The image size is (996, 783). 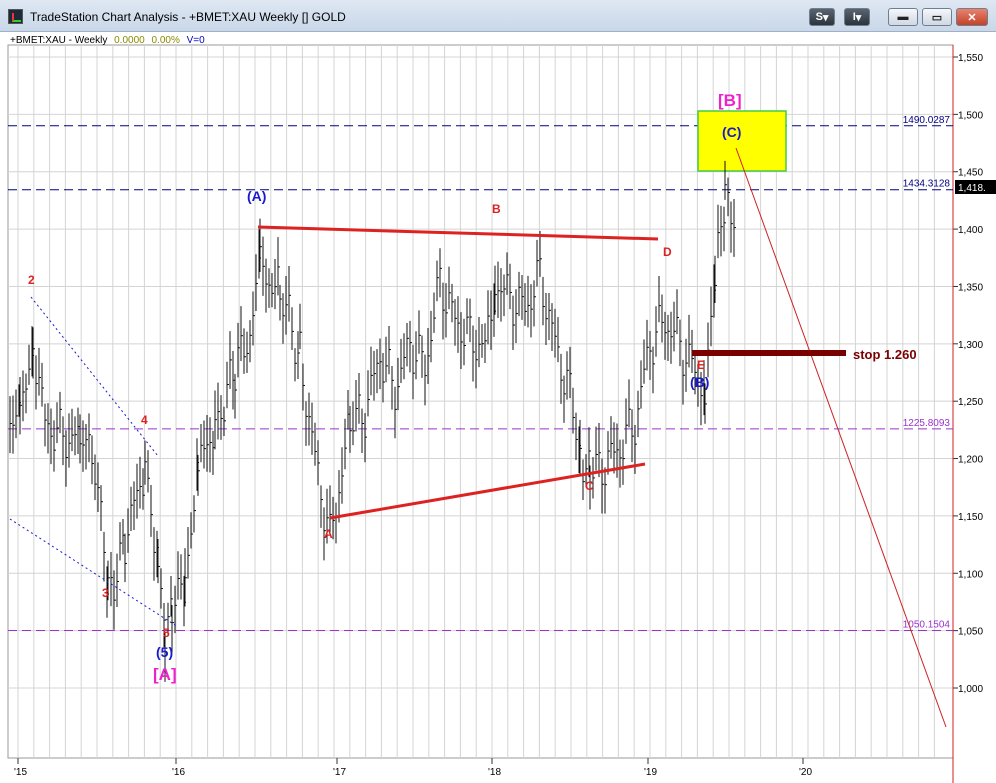 What do you see at coordinates (166, 633) in the screenshot?
I see `wave-label-red: 5` at bounding box center [166, 633].